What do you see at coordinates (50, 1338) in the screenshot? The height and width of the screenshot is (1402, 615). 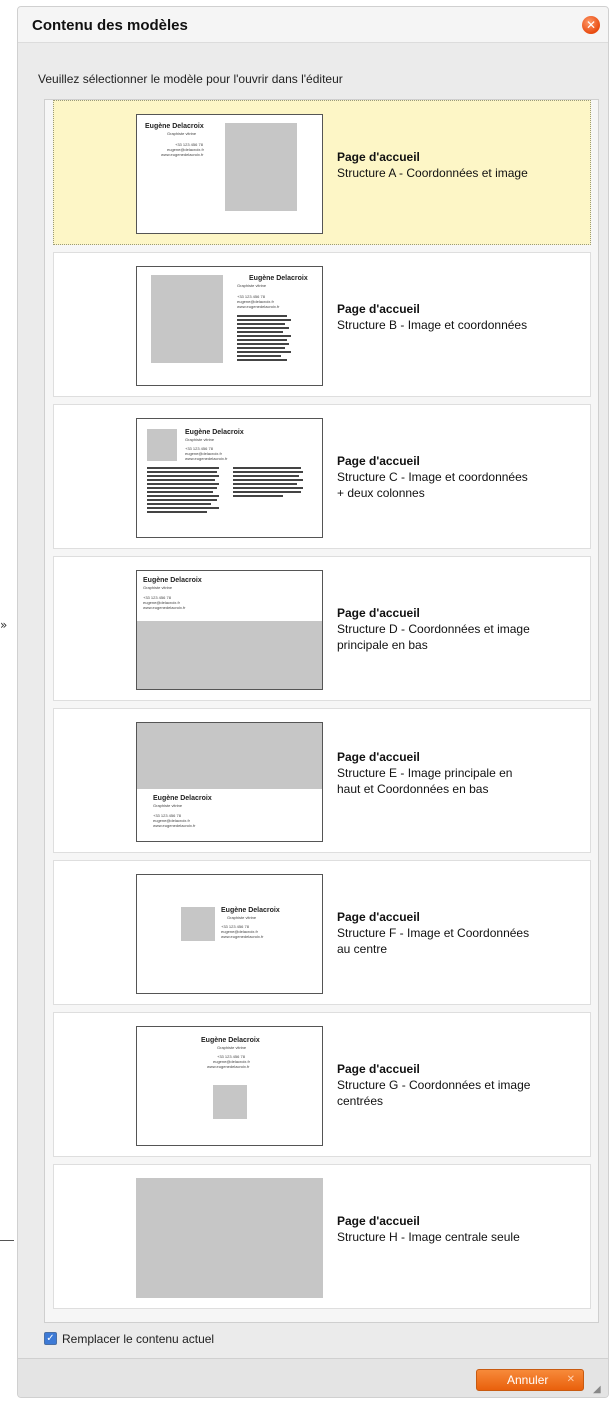 I see `replace-content-checkbox: ✓` at bounding box center [50, 1338].